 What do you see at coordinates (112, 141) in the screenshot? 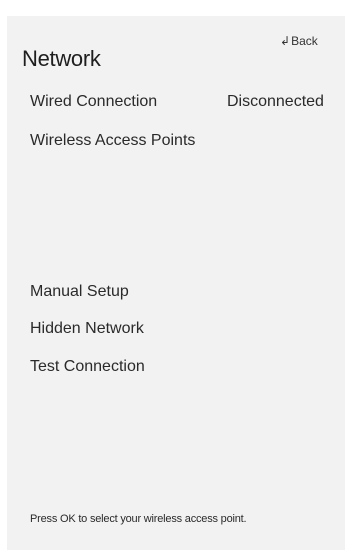
I see `menu-item-wireless-access-points: Wireless Access Points` at bounding box center [112, 141].